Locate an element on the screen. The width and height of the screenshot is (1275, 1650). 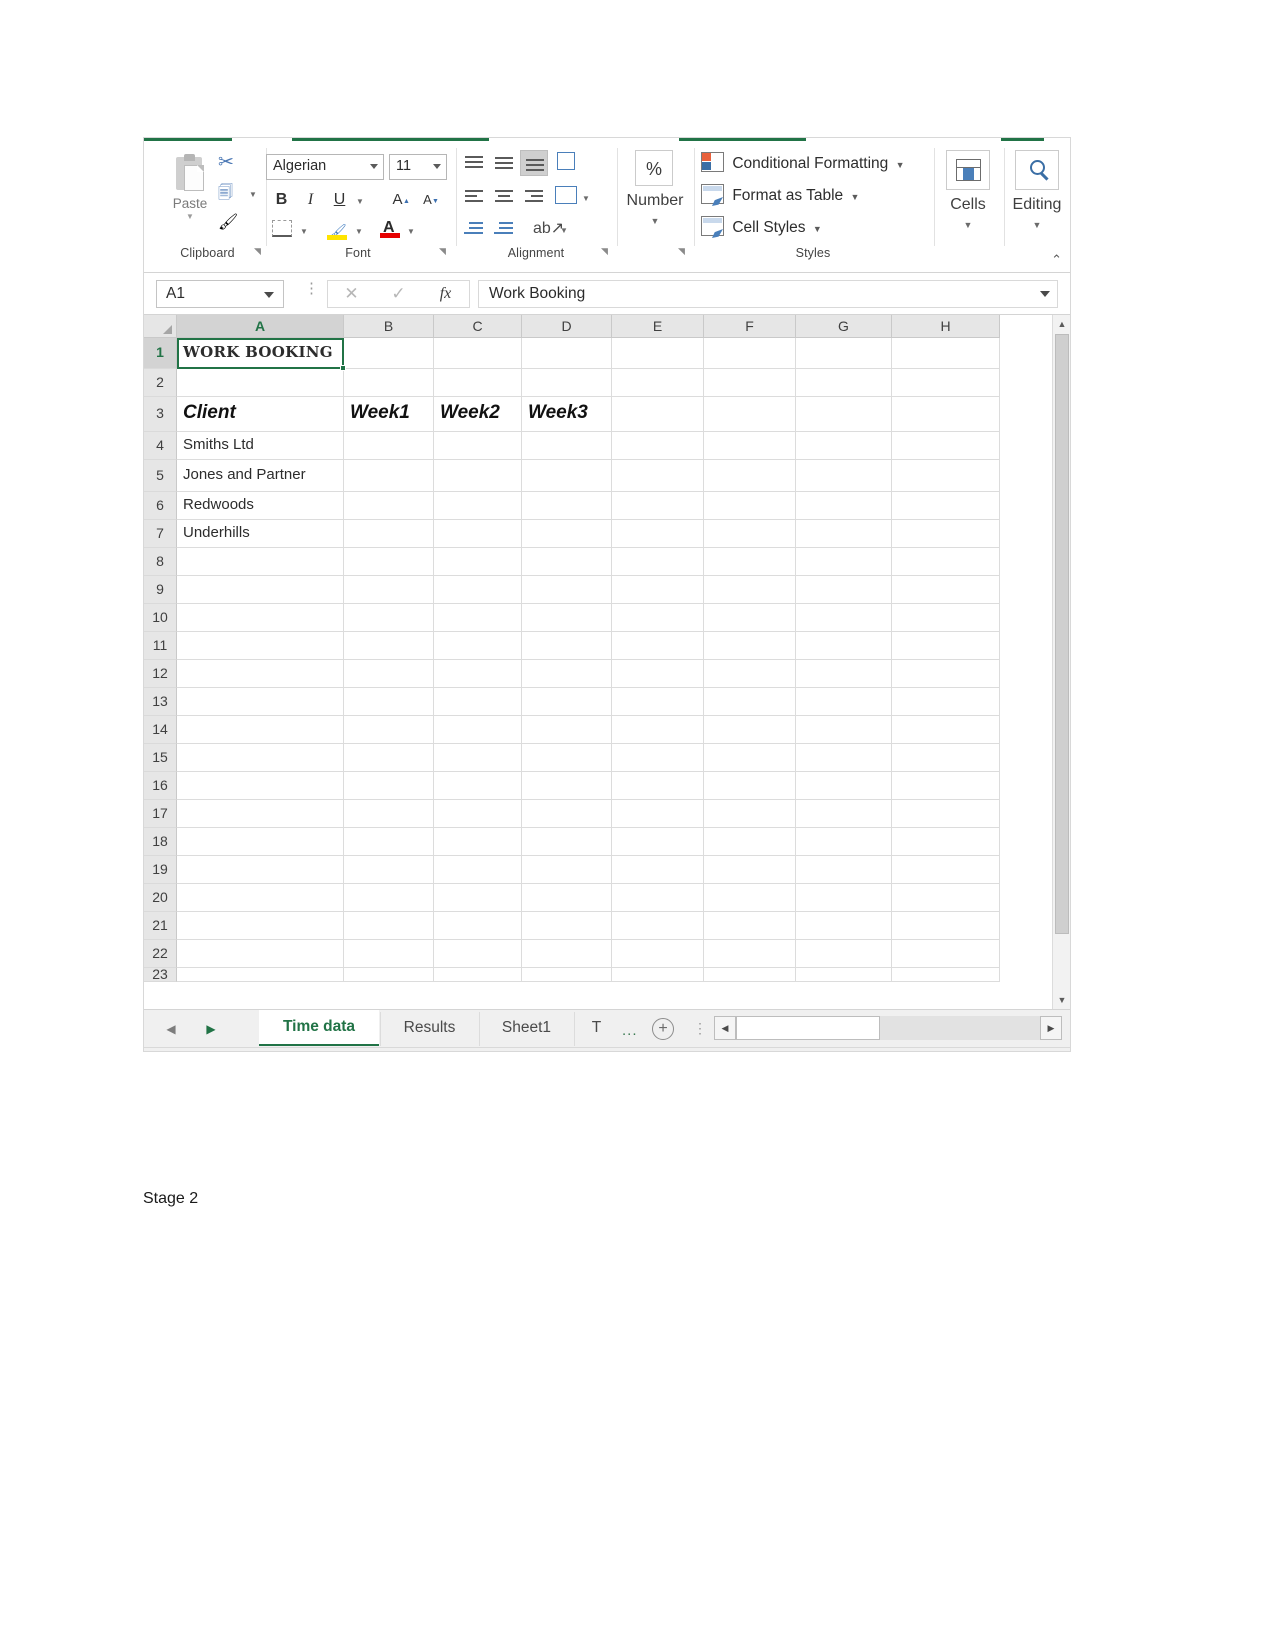
cell-G15 is located at coordinates (844, 758).